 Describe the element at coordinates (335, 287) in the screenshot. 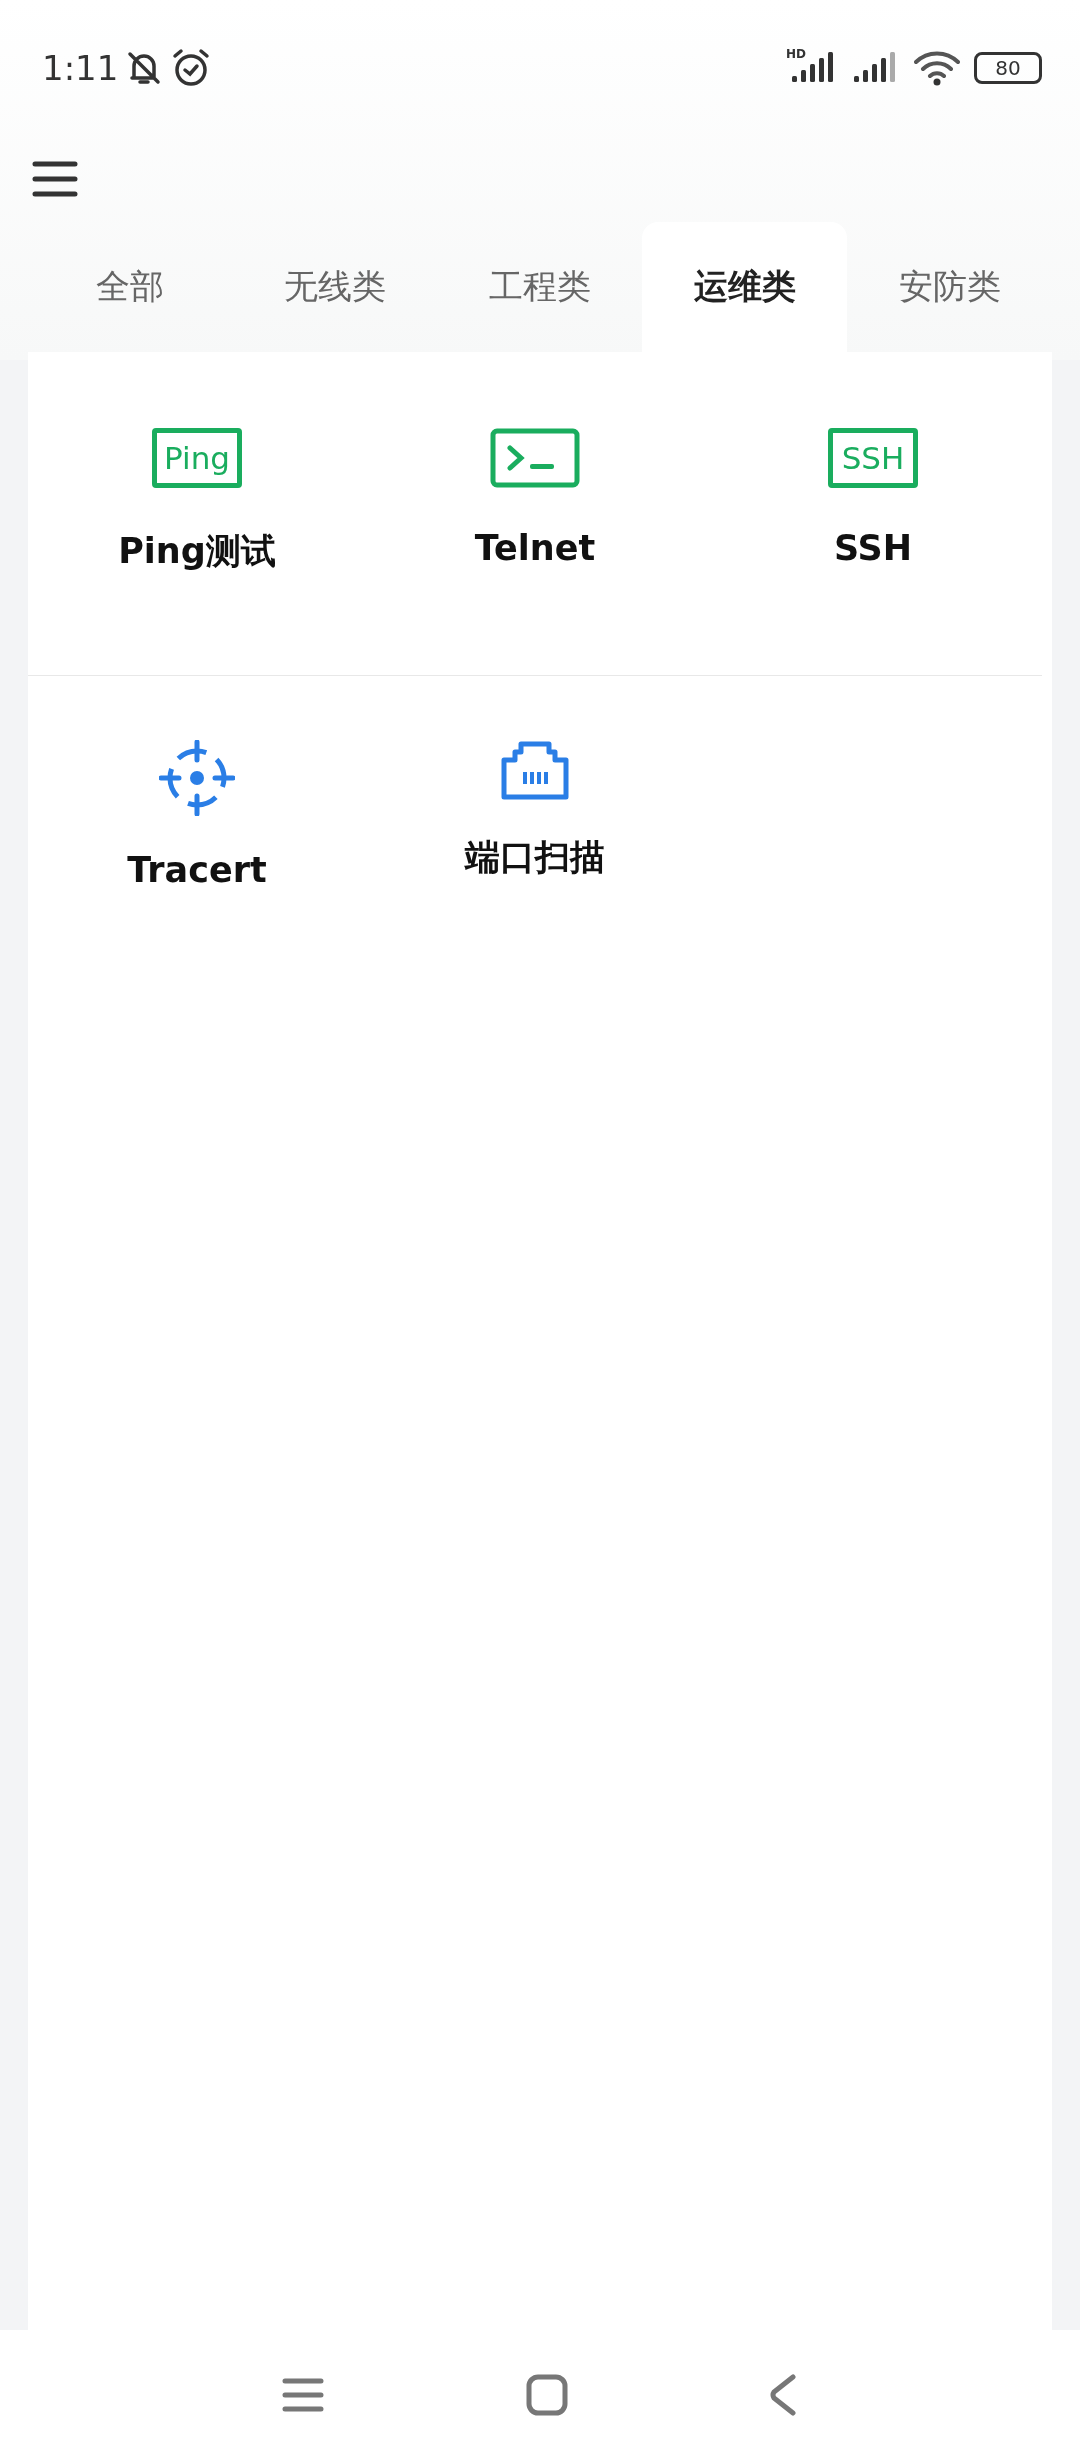

I see `category-tab: 无线类` at that location.